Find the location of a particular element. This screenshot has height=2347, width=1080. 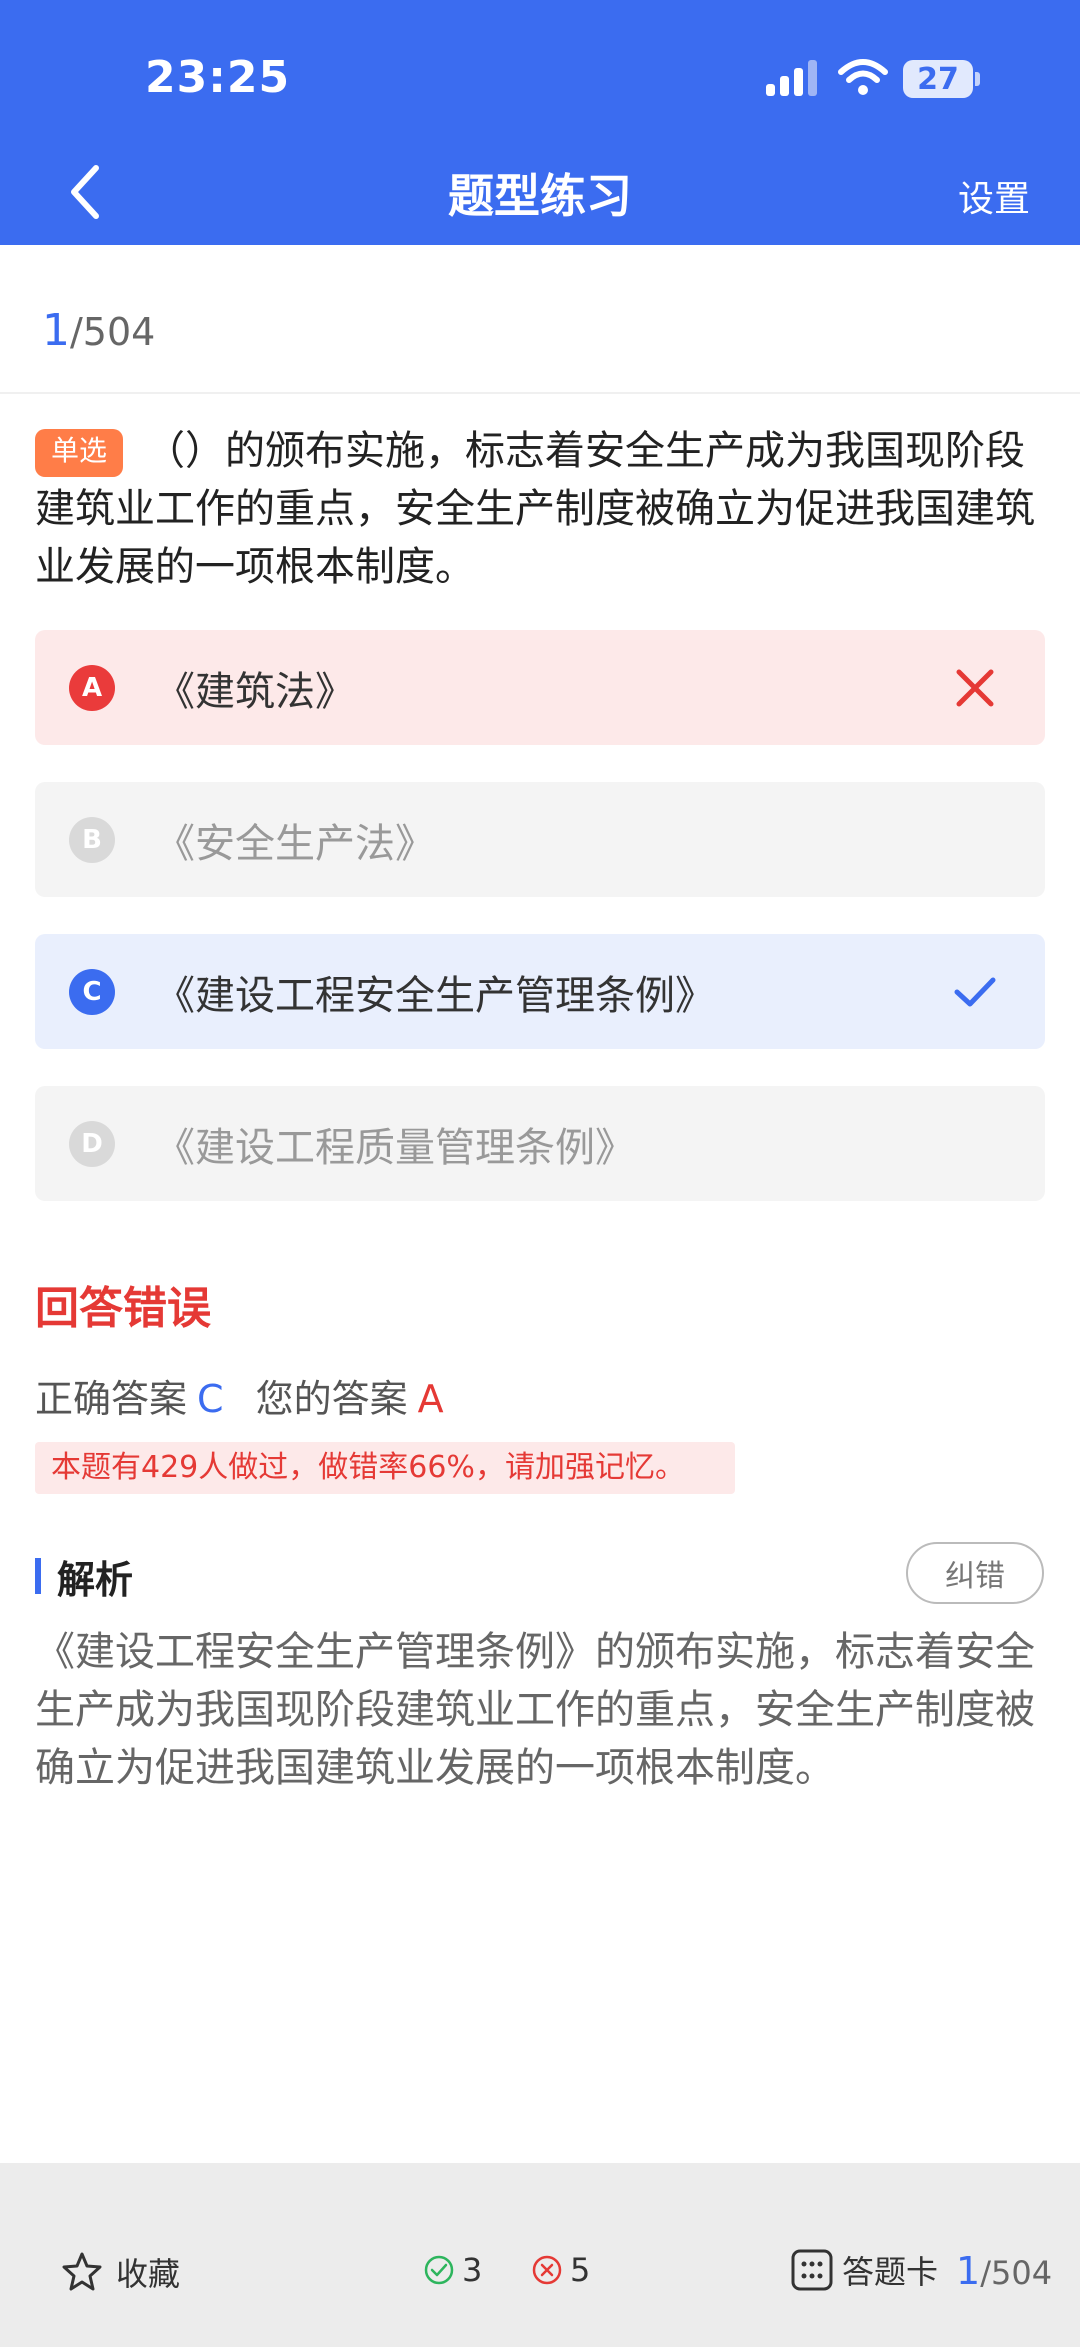

wrong-count-value: 5 is located at coordinates (580, 2270).